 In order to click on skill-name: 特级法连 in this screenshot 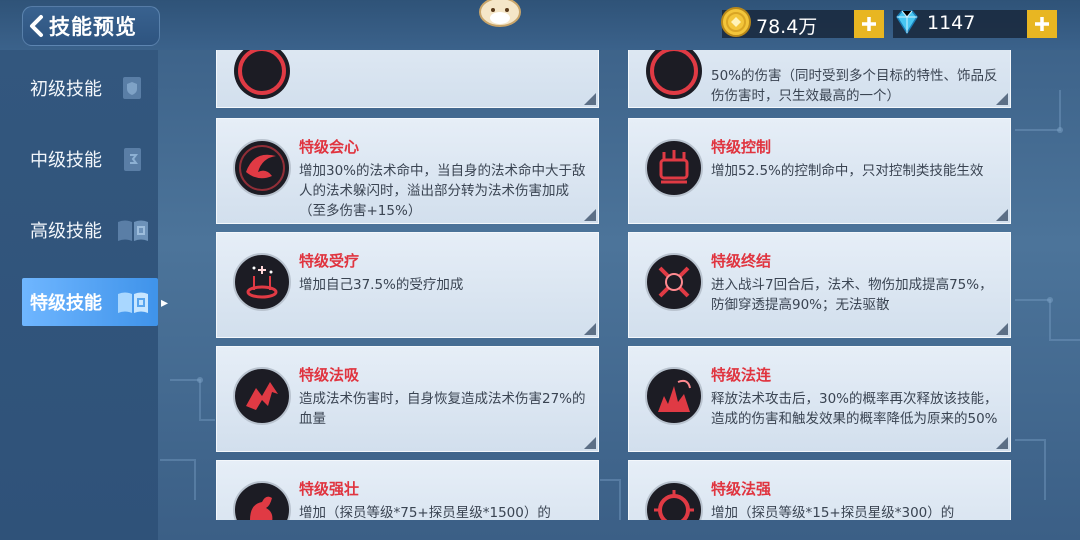, I will do `click(741, 375)`.